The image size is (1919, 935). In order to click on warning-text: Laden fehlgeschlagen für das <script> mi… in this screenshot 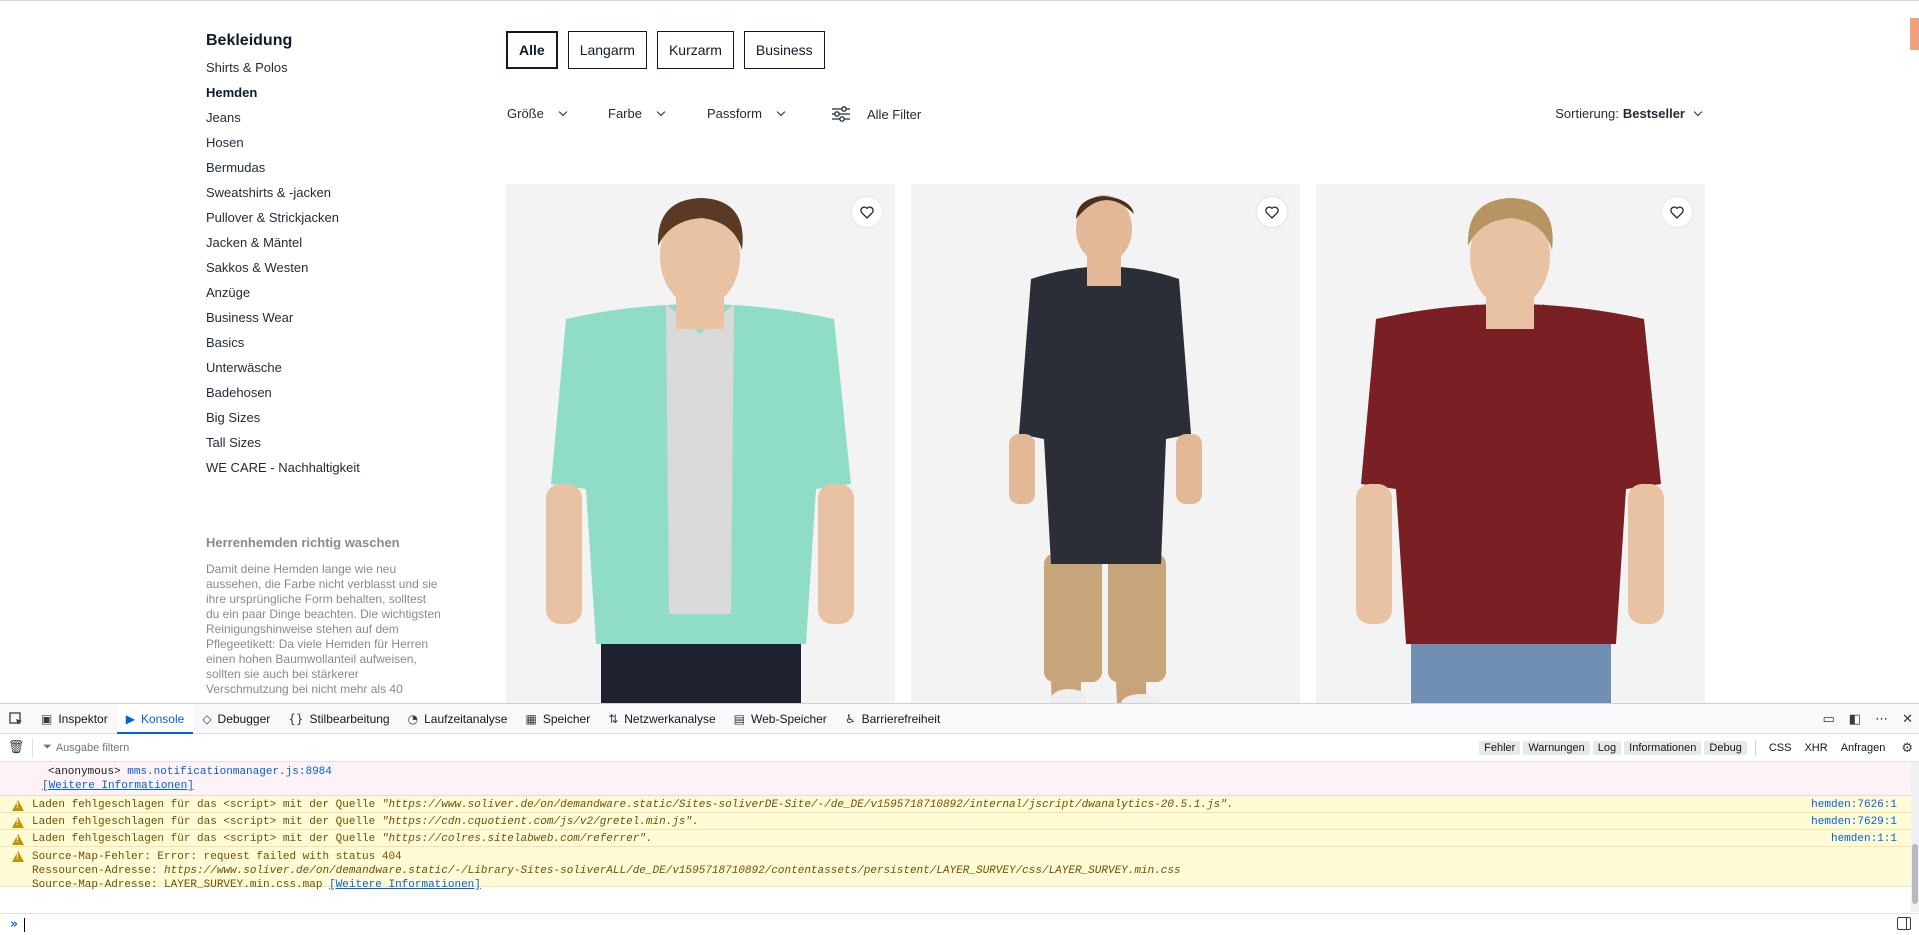, I will do `click(959, 821)`.